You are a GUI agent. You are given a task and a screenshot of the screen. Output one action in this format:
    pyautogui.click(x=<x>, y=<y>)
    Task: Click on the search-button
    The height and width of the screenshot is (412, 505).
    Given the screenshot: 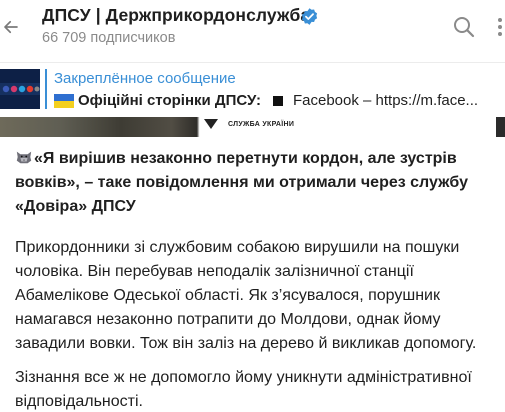 What is the action you would take?
    pyautogui.click(x=465, y=28)
    